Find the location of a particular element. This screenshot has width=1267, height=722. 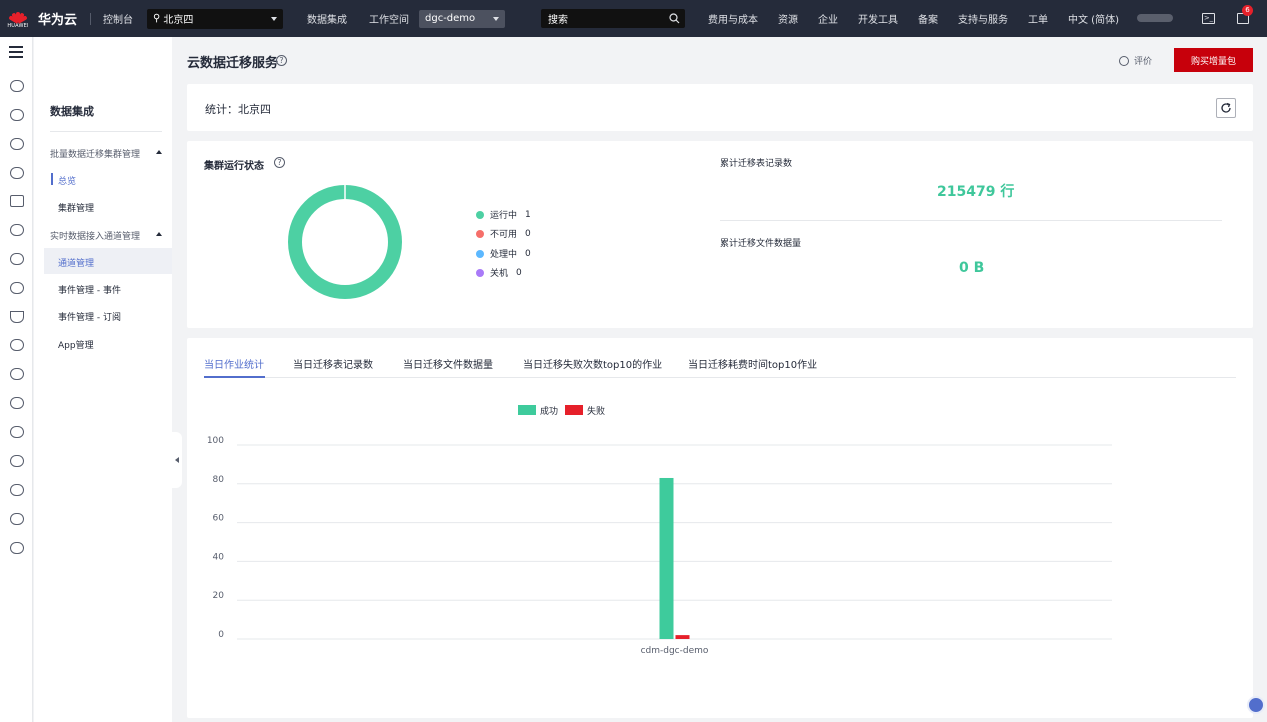

chat-support-icon is located at coordinates (1256, 705).